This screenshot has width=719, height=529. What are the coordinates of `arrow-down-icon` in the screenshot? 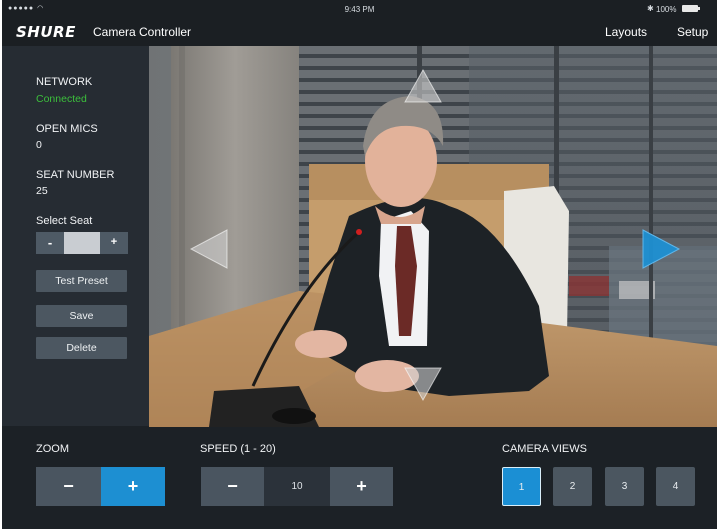 It's located at (423, 384).